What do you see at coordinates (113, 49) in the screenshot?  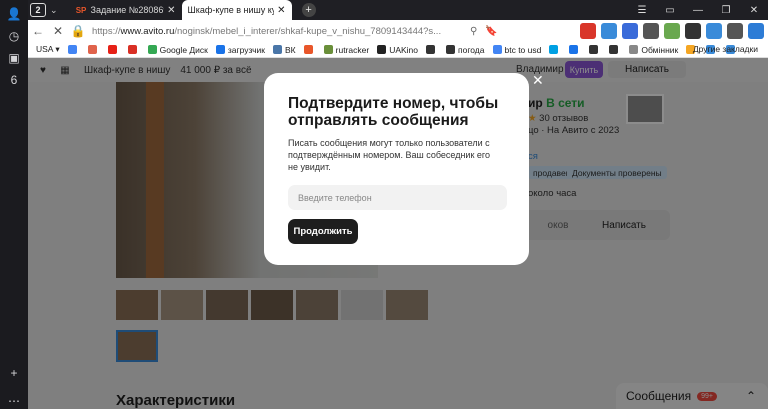 I see `bookmark-youtube` at bounding box center [113, 49].